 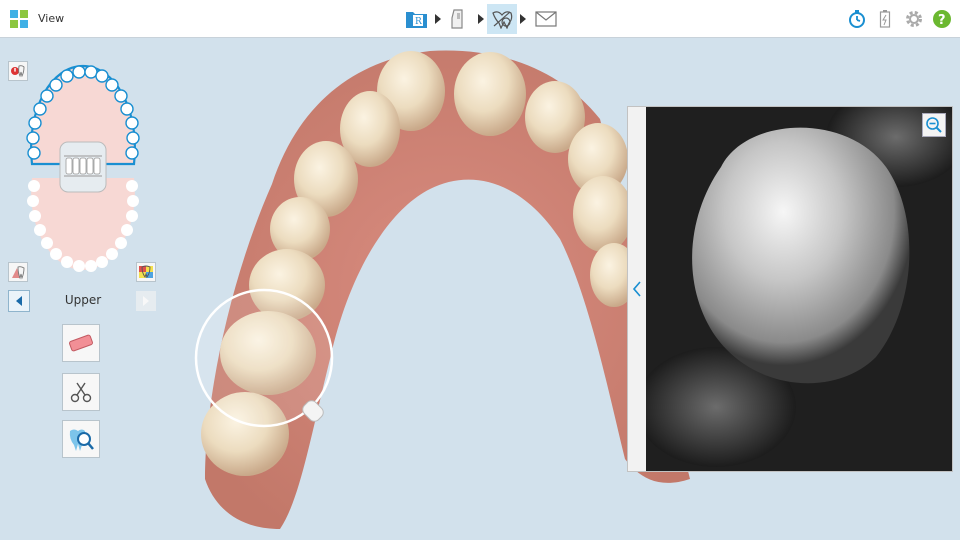 I want to click on battery-icon, so click(x=885, y=19).